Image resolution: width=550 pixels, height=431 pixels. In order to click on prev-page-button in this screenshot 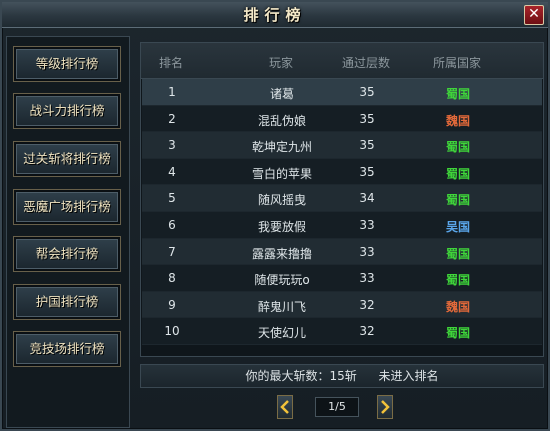, I will do `click(285, 407)`.